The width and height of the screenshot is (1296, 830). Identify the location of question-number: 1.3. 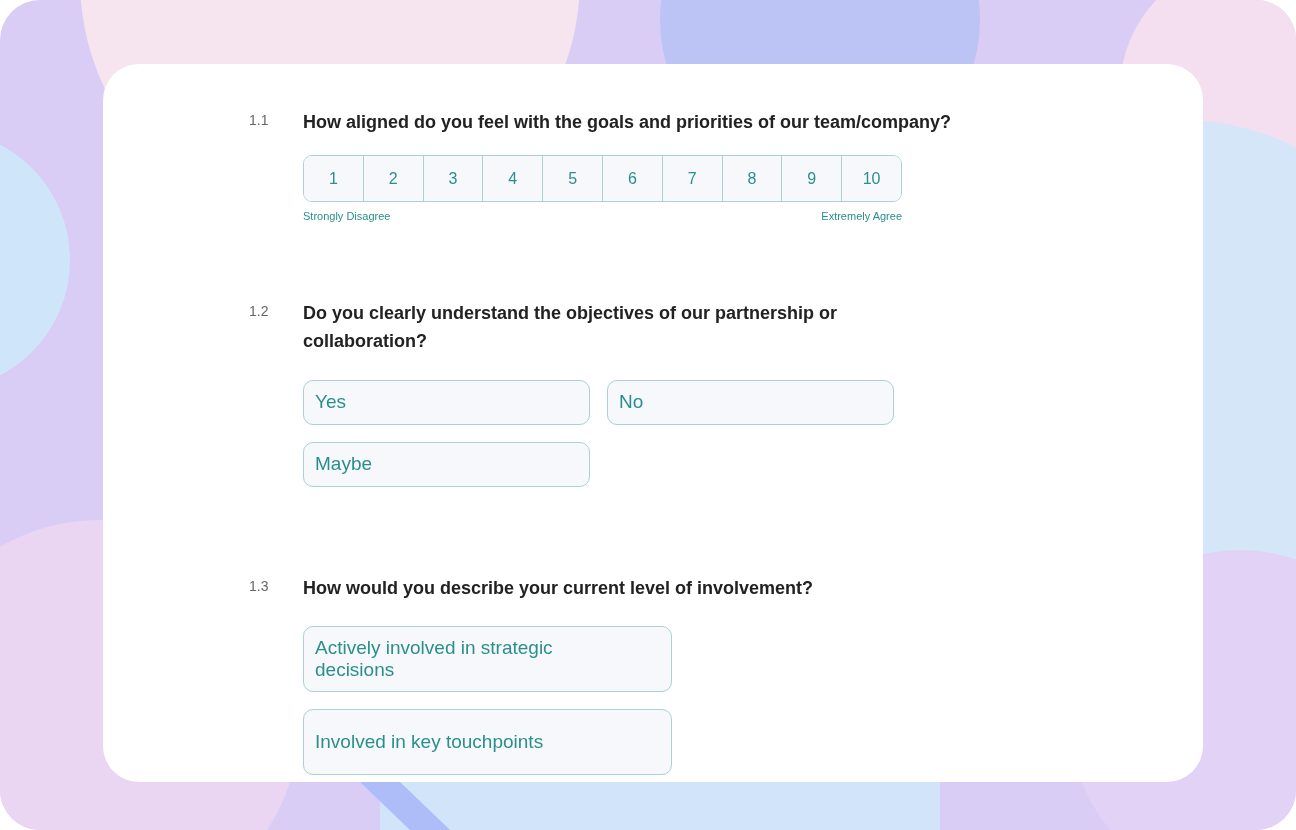
(259, 586).